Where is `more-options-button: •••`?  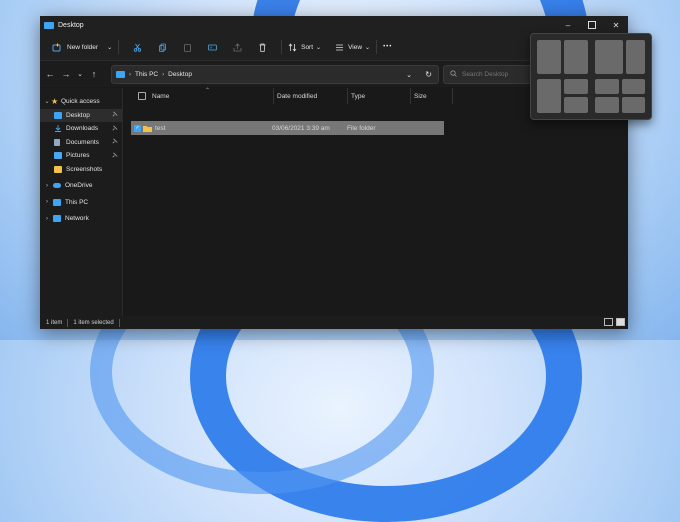 more-options-button: ••• is located at coordinates (387, 47).